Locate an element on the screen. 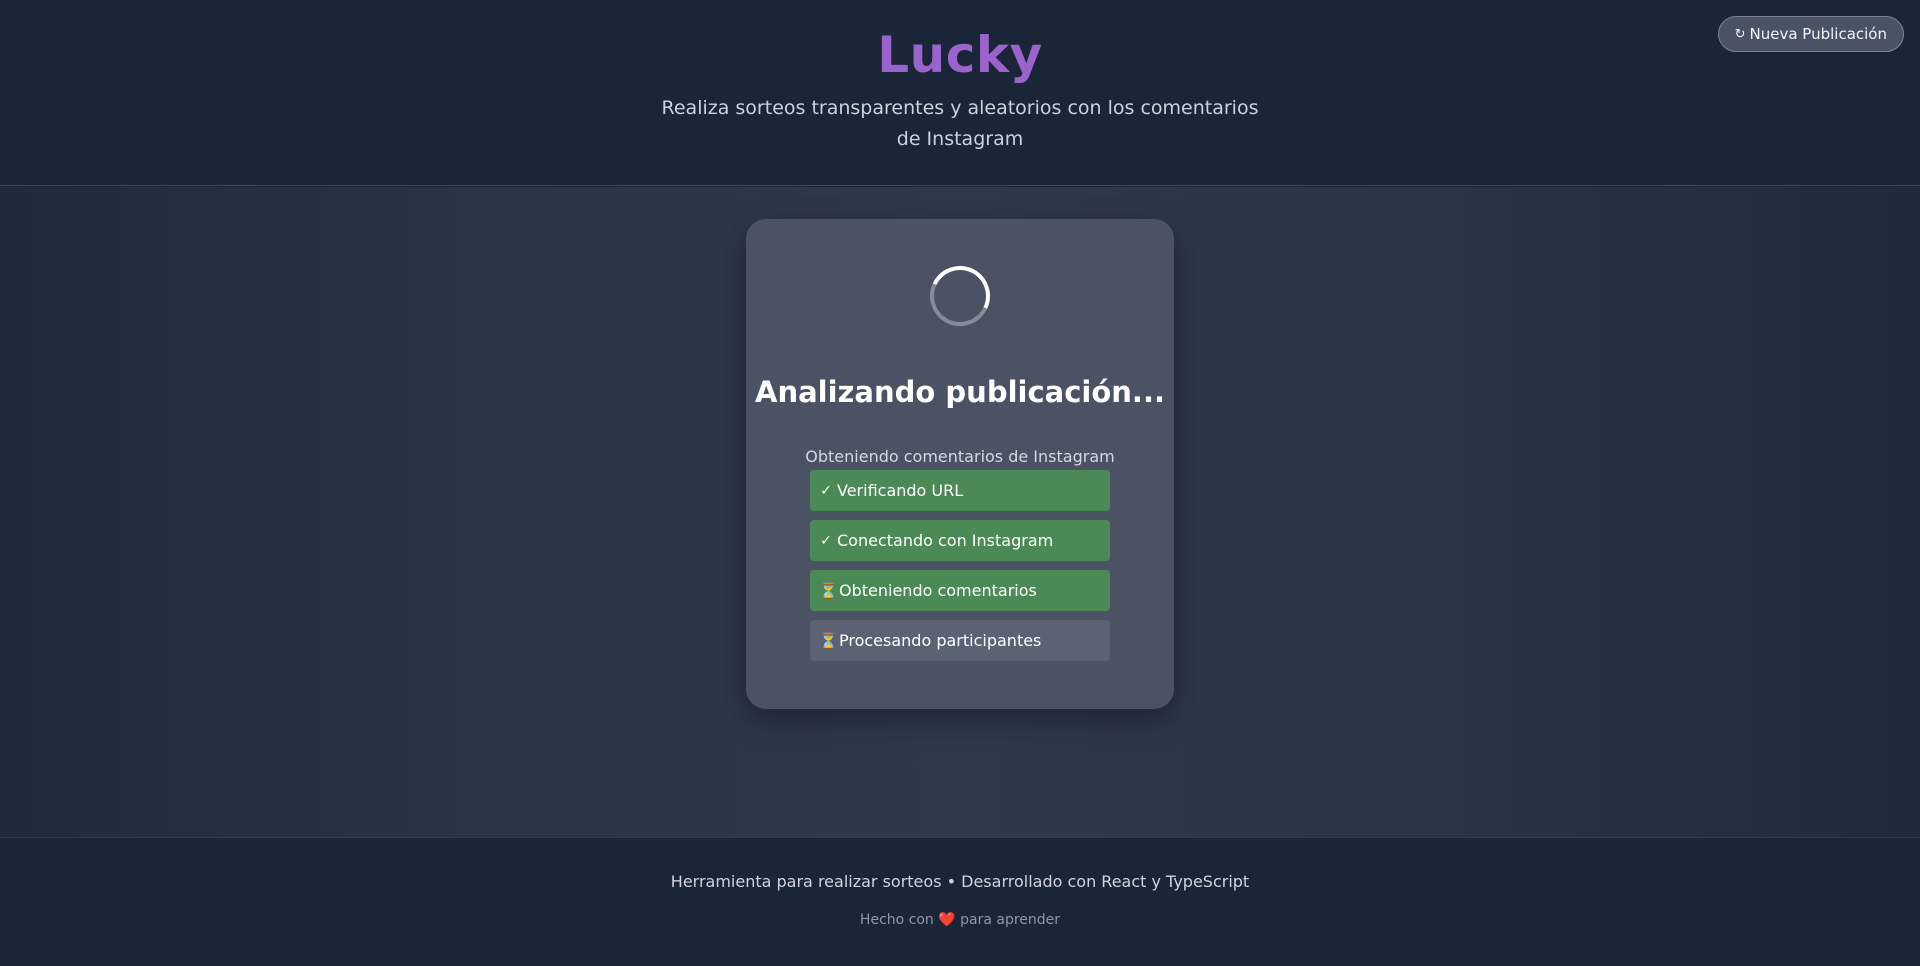  heart-icon: ❤️ is located at coordinates (947, 920).